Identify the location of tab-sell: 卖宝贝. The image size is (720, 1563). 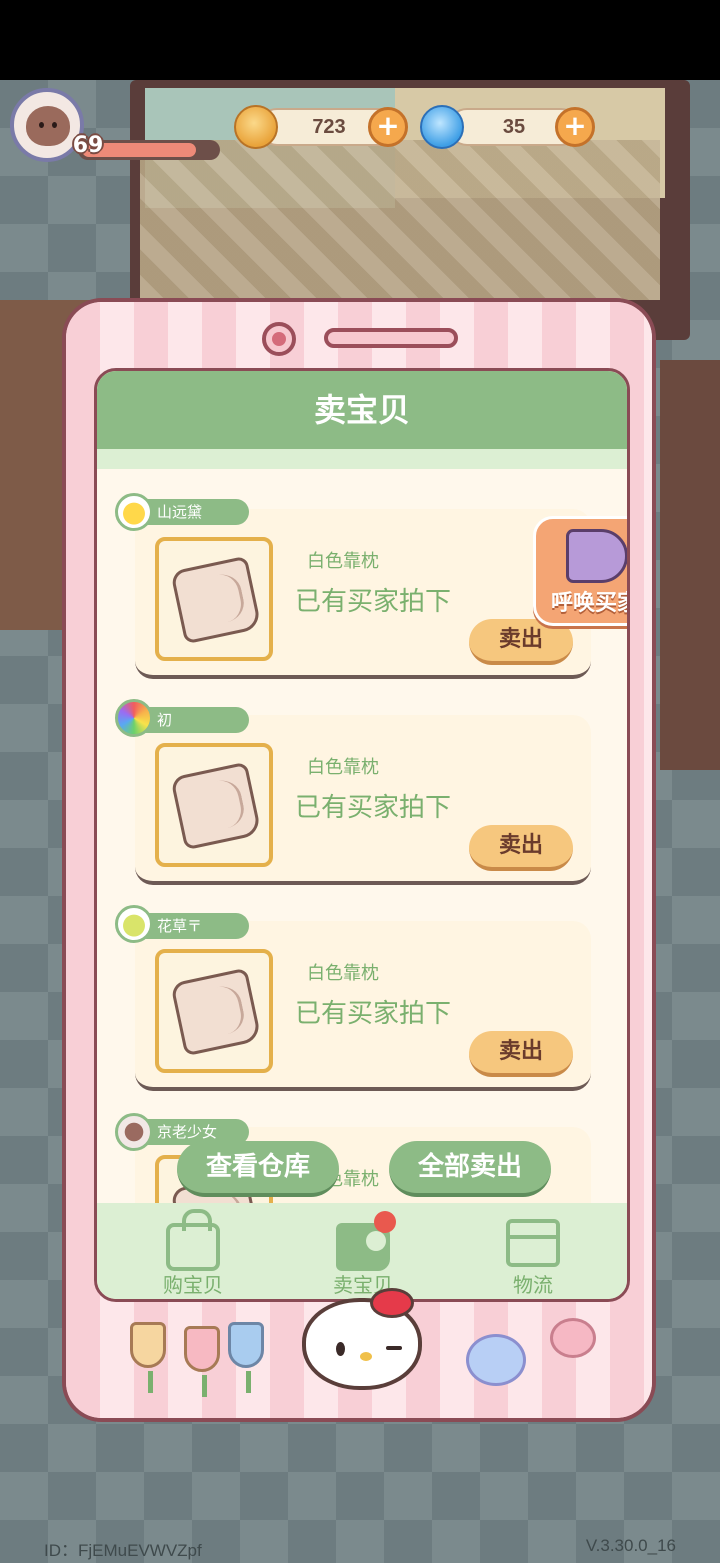
(363, 1254).